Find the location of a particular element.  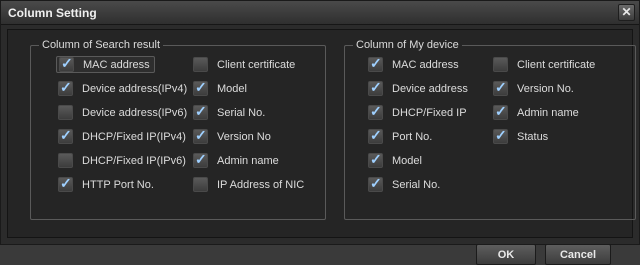

checkbox-label: Version No. is located at coordinates (545, 88).